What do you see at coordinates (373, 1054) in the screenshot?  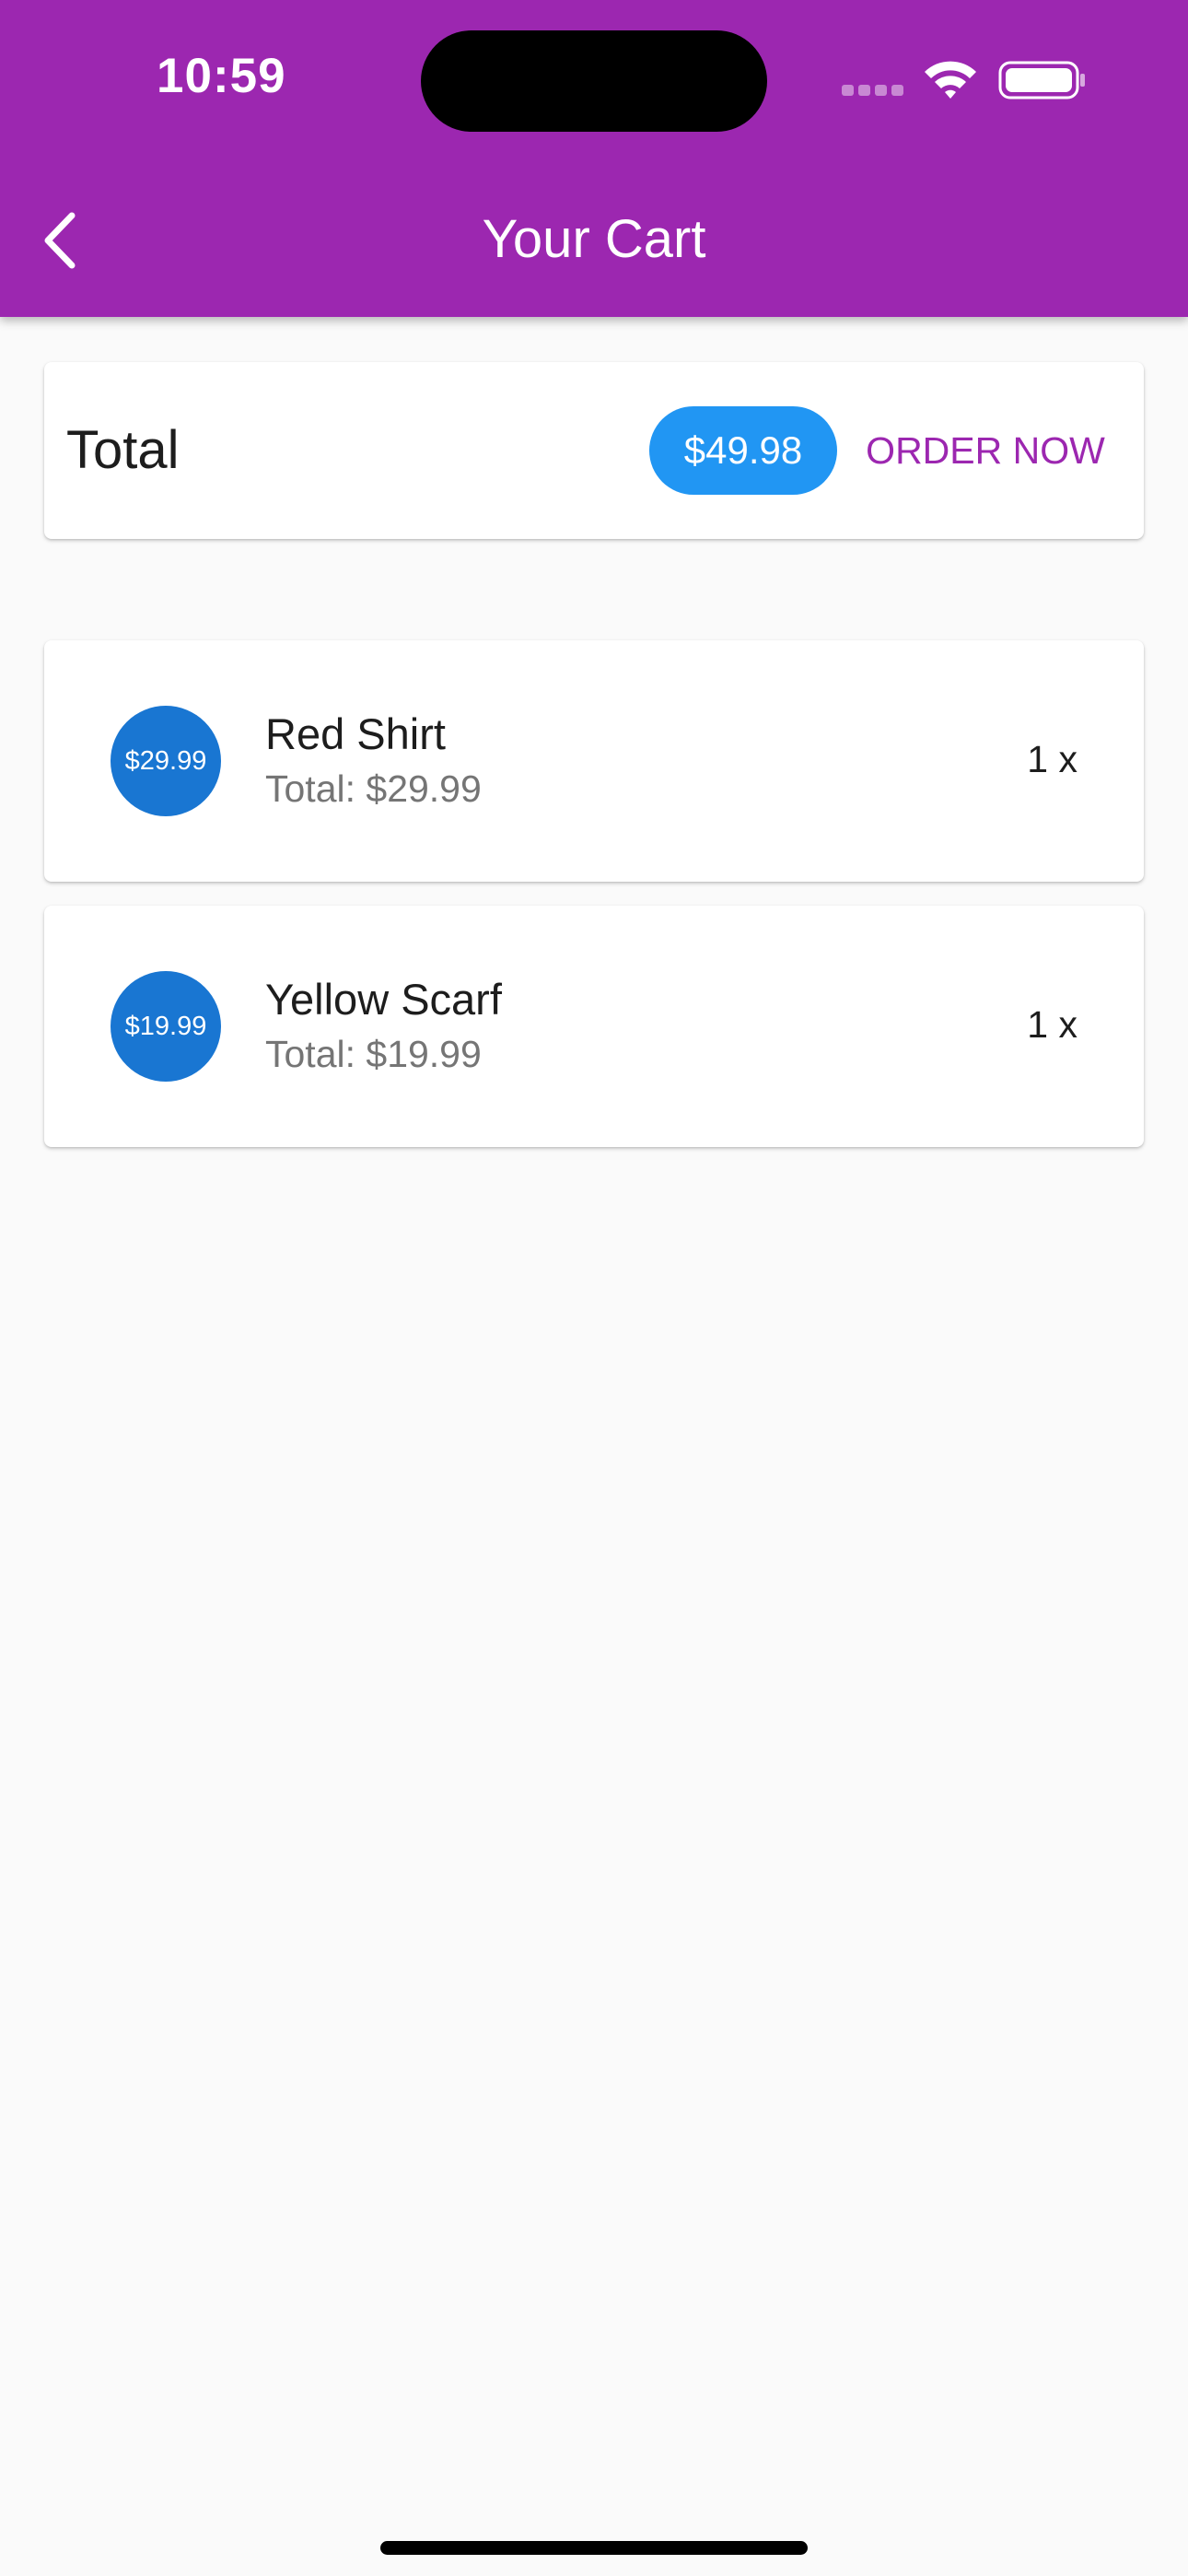 I see `item-total: Total: $19.99` at bounding box center [373, 1054].